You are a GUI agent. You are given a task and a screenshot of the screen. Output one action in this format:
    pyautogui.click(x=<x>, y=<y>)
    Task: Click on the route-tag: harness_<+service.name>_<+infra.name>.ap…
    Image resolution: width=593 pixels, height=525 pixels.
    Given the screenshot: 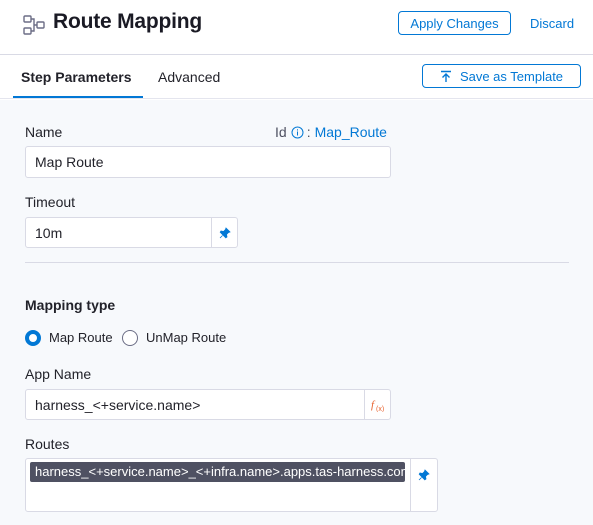 What is the action you would take?
    pyautogui.click(x=217, y=472)
    